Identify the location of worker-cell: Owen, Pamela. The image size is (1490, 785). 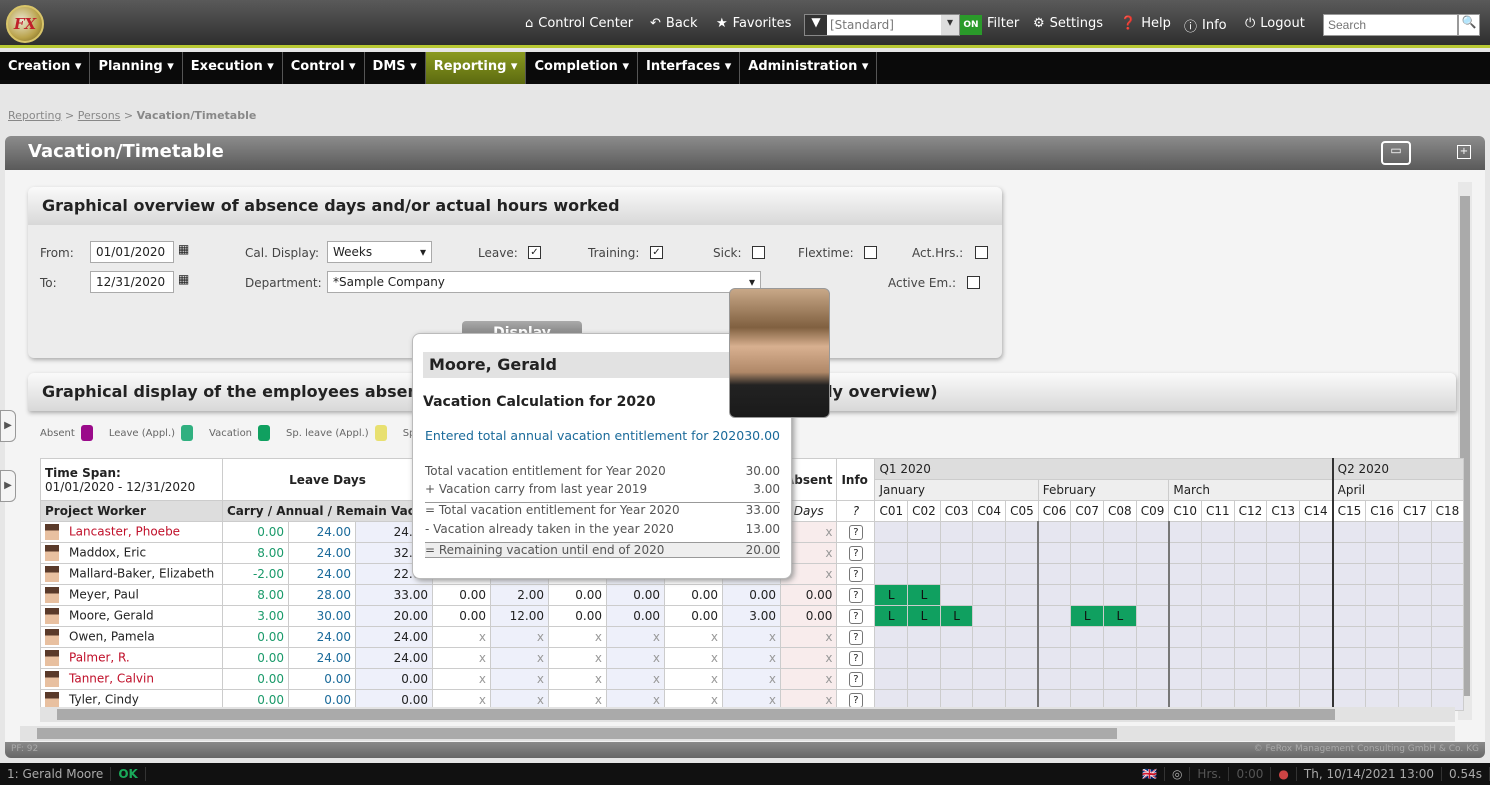
(131, 637).